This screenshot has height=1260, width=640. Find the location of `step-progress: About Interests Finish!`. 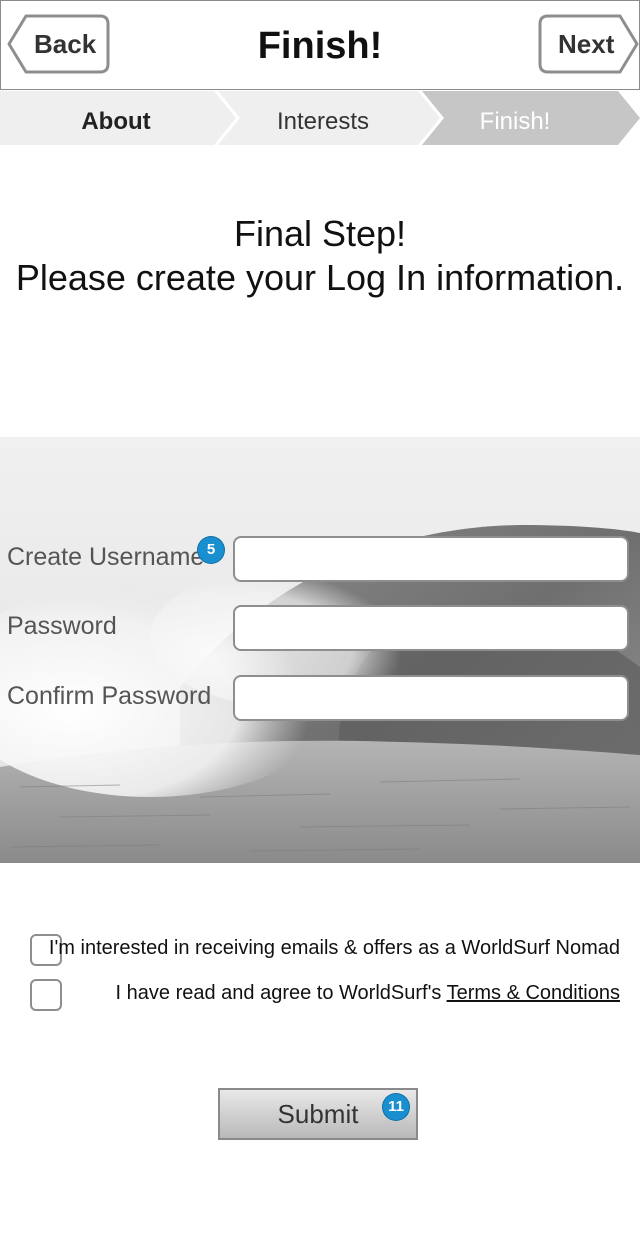

step-progress: About Interests Finish! is located at coordinates (320, 118).